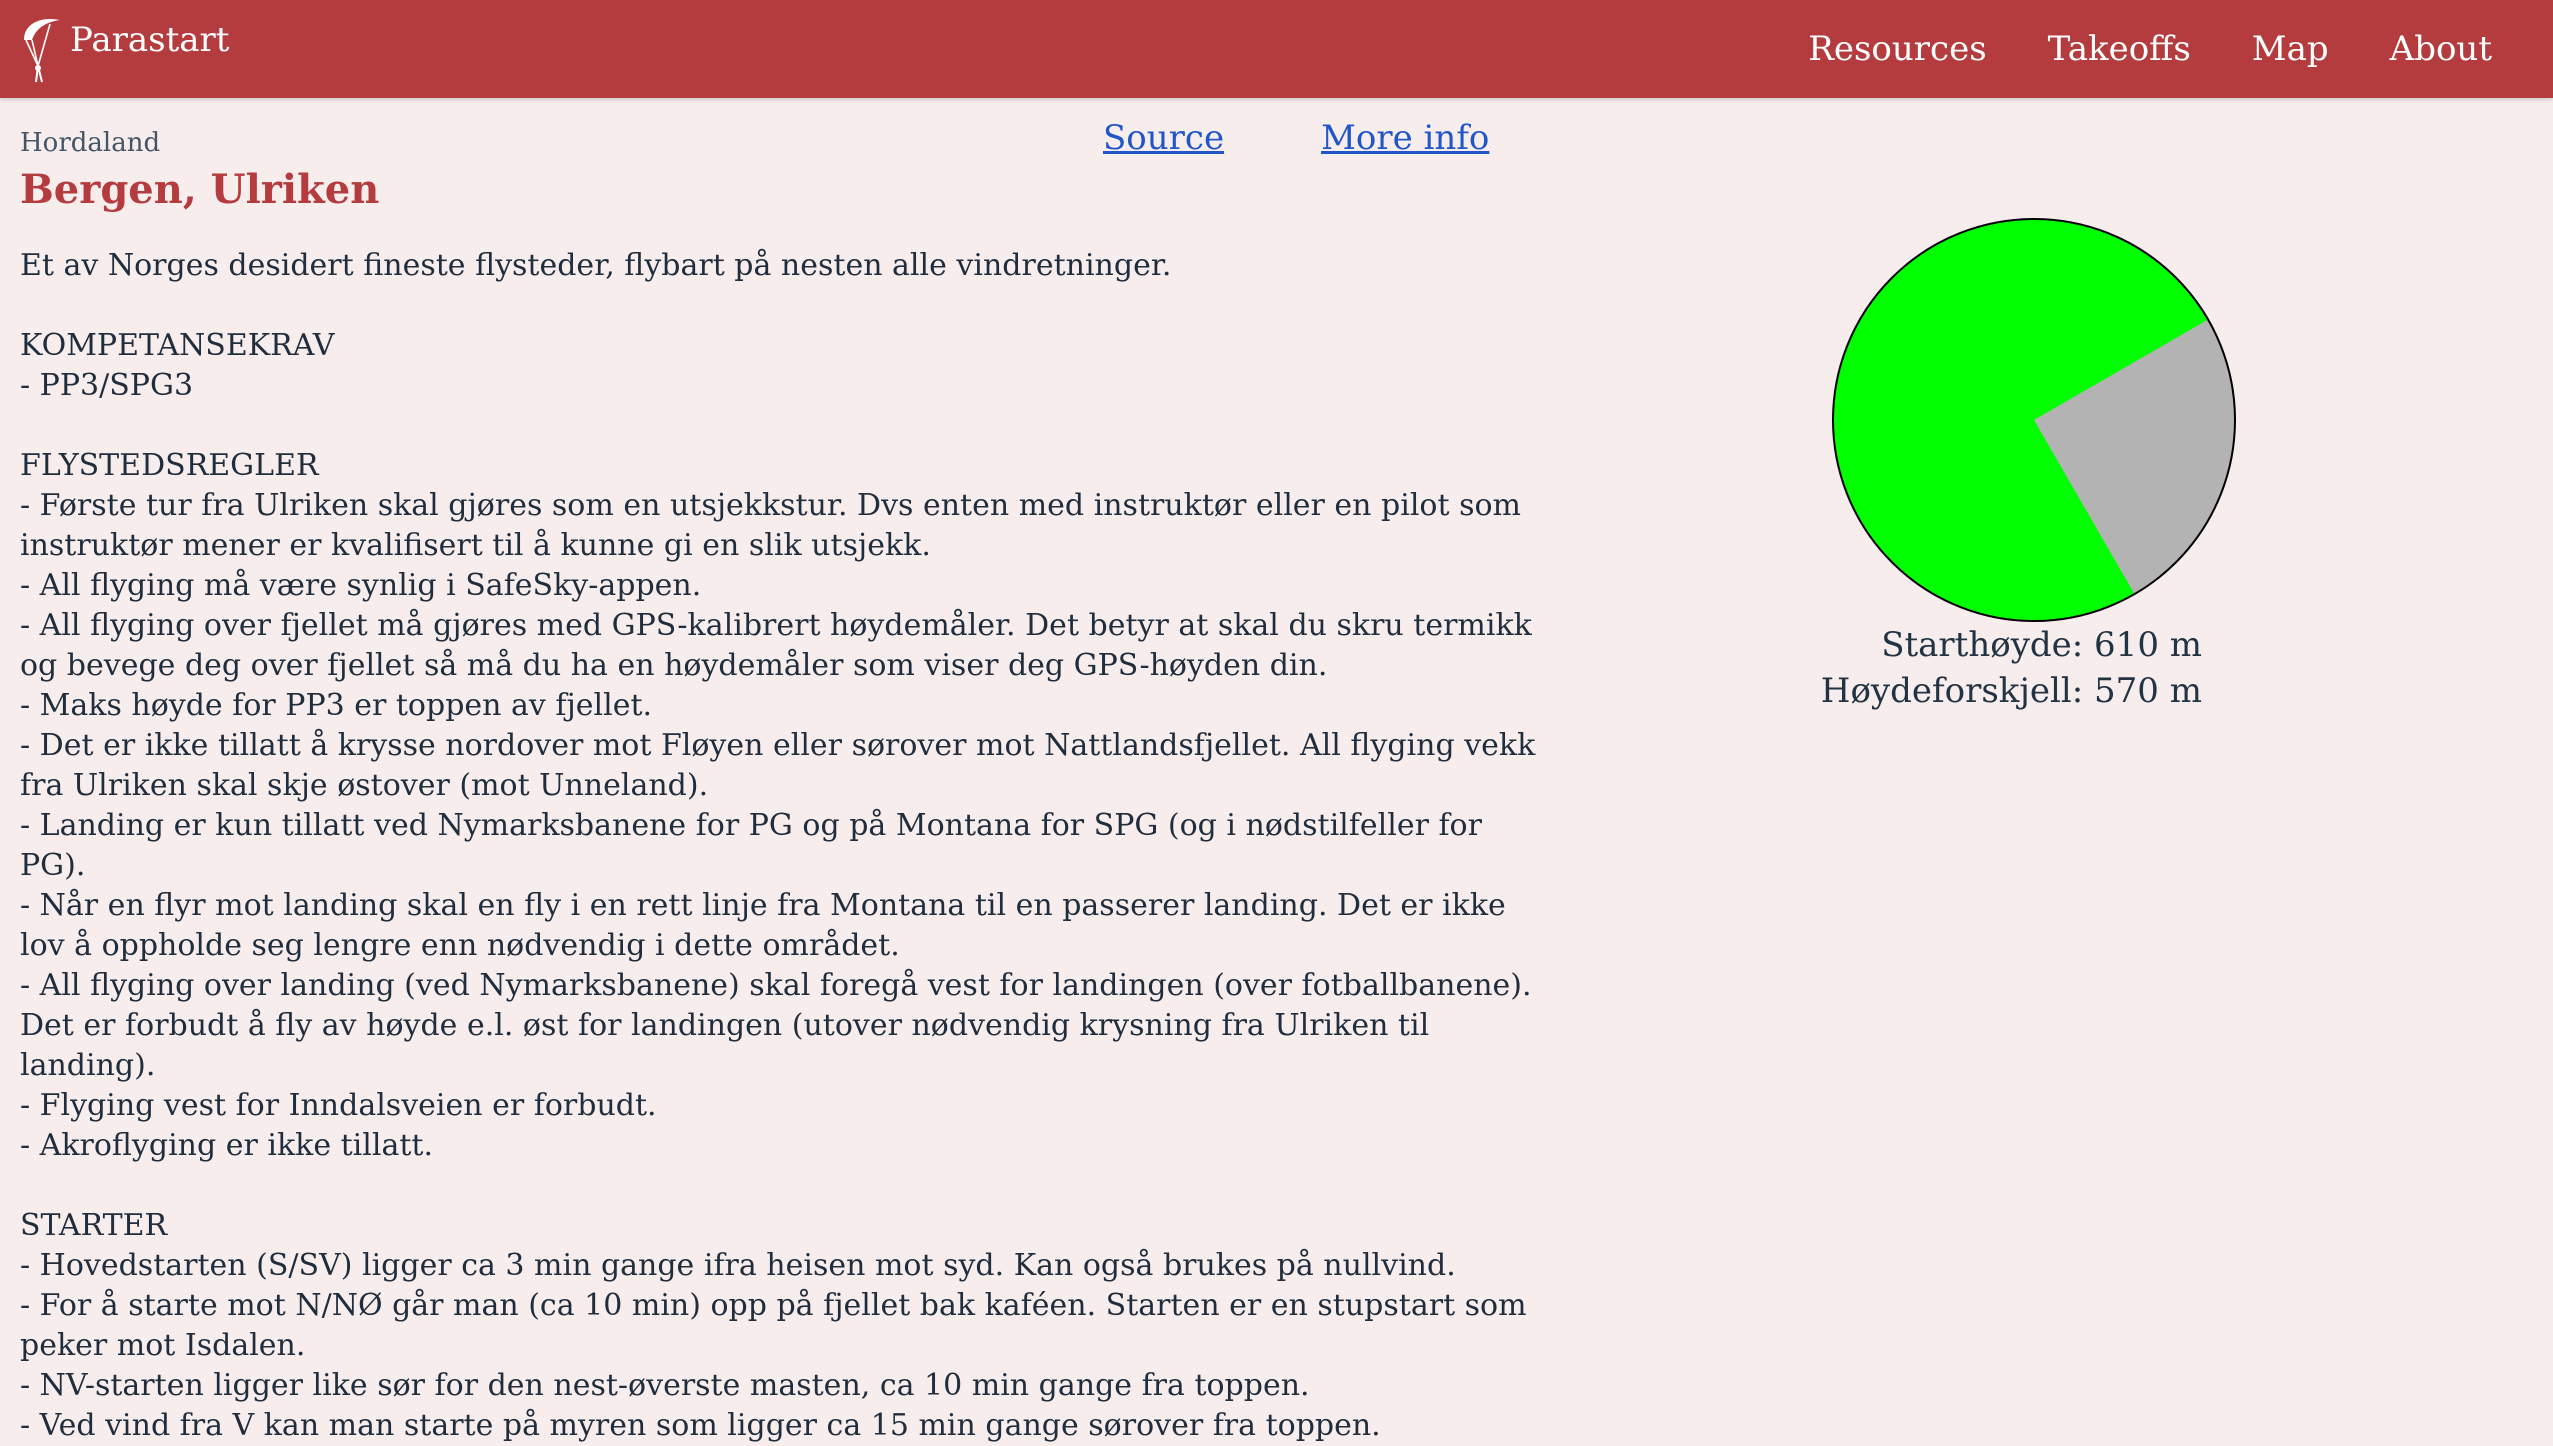  I want to click on top-navbar: Parastart Resources Takeoffs Map About, so click(1276, 49).